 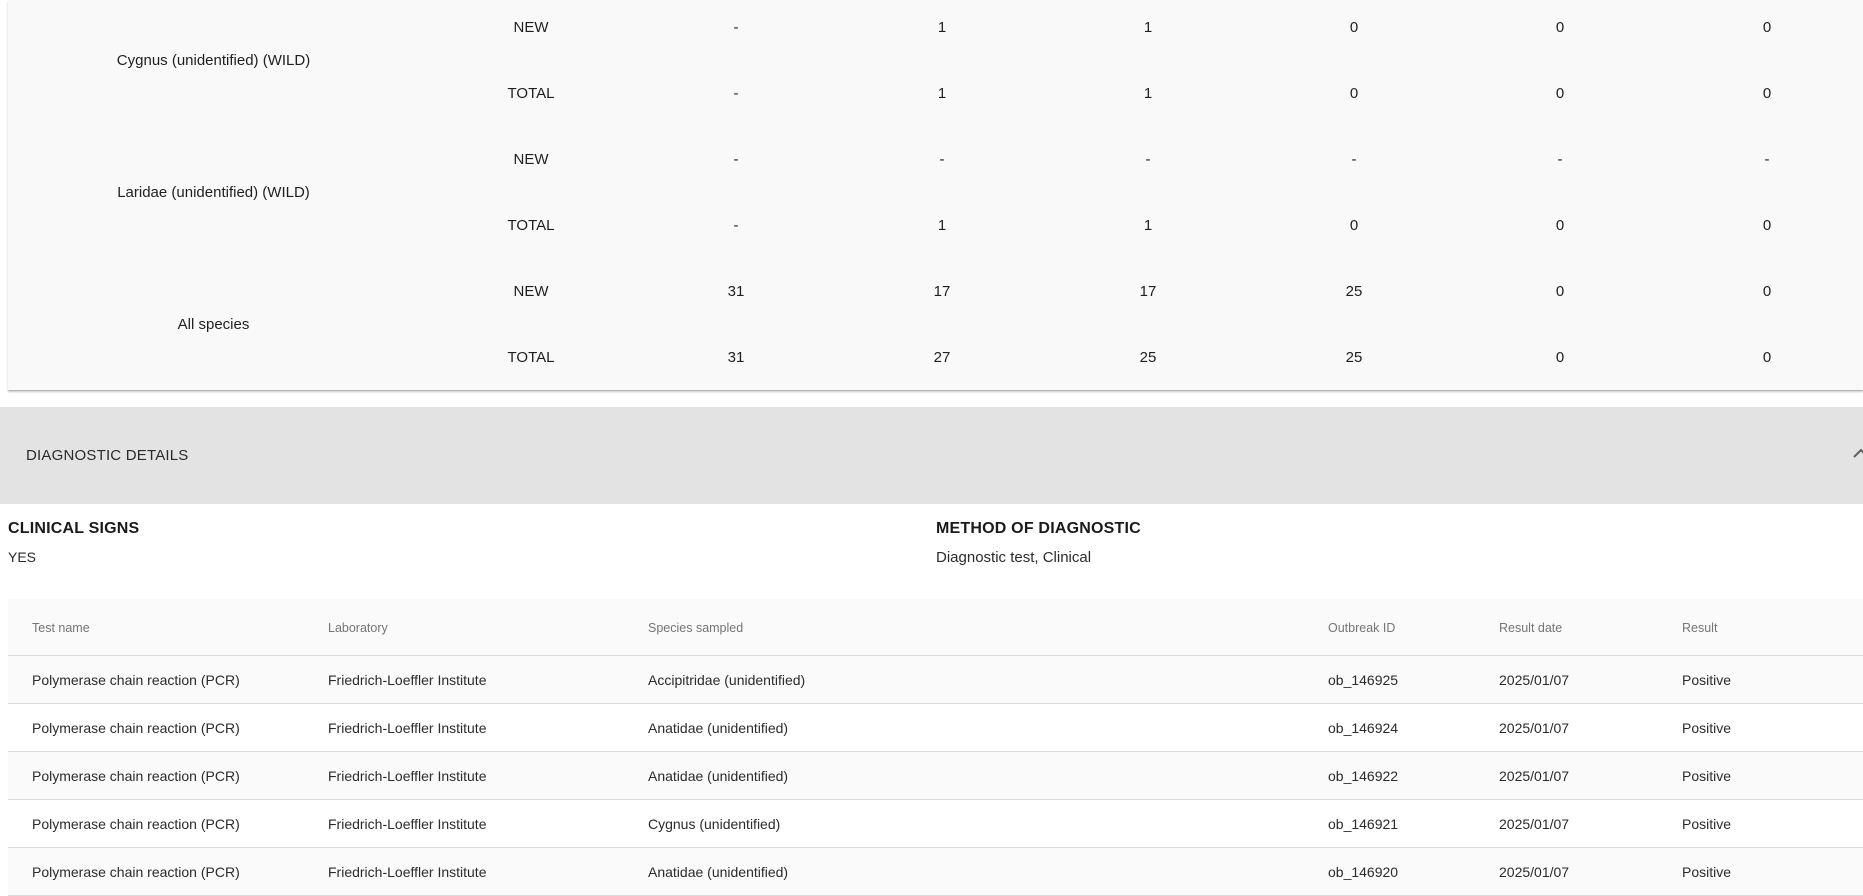 I want to click on species-name: Laridae (unidentified) (WILD), so click(x=213, y=192).